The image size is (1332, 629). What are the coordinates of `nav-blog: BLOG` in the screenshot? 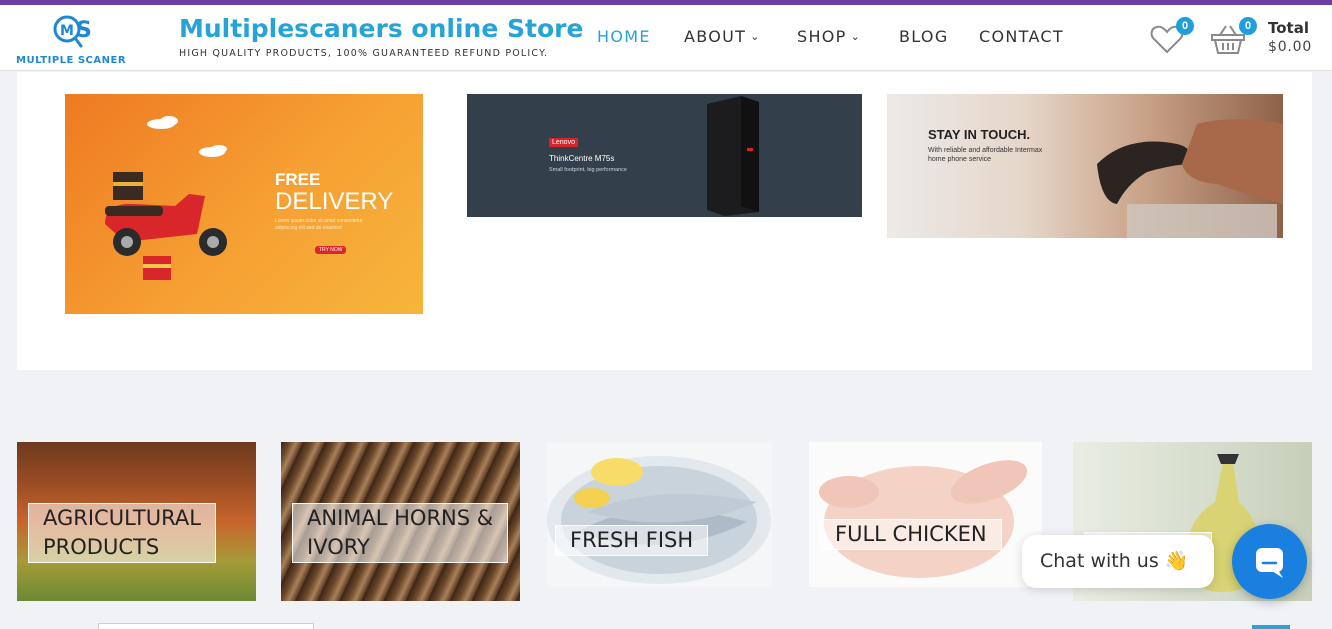 It's located at (924, 36).